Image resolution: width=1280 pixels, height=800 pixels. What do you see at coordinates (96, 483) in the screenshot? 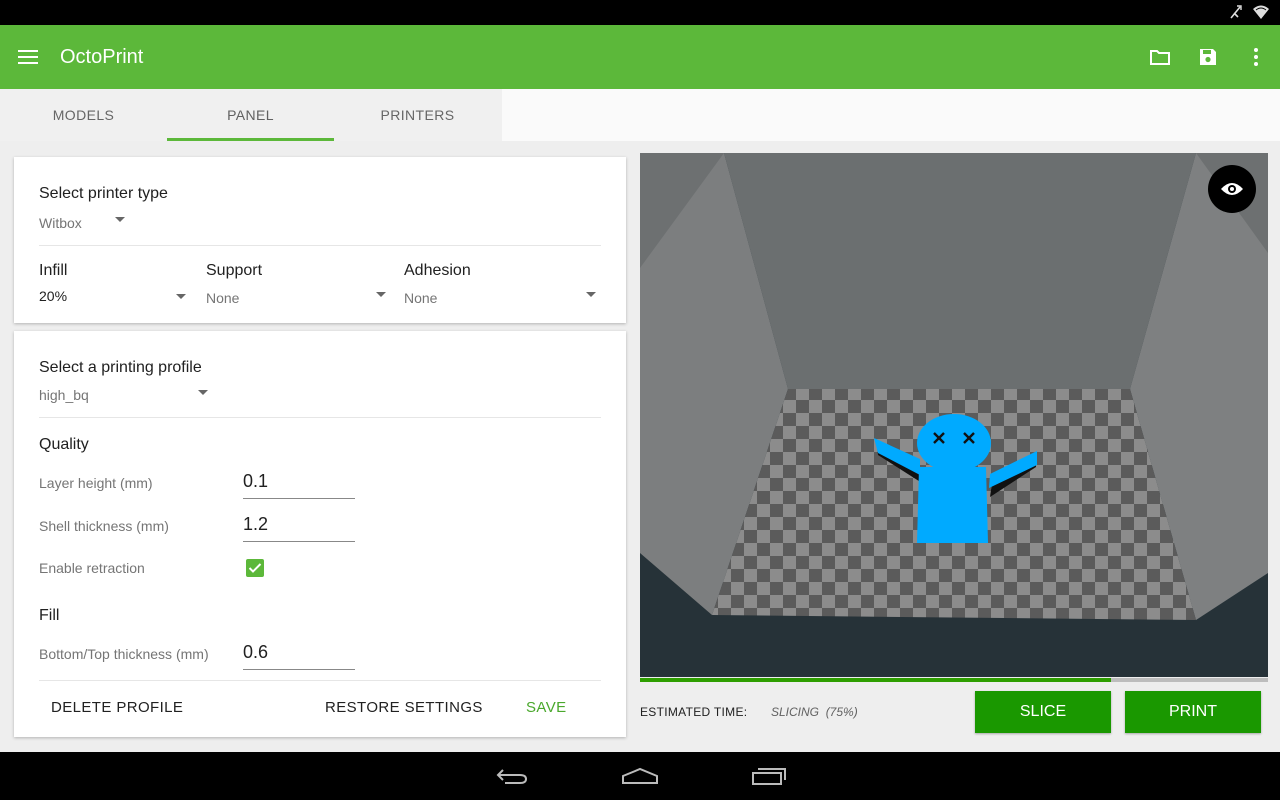
I see `layer-height-label: Layer height (mm)` at bounding box center [96, 483].